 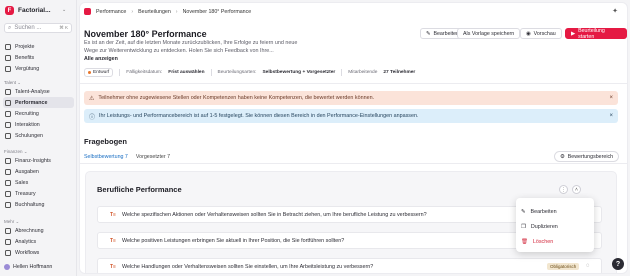 I want to click on trash-icon: 🗑, so click(x=524, y=241).